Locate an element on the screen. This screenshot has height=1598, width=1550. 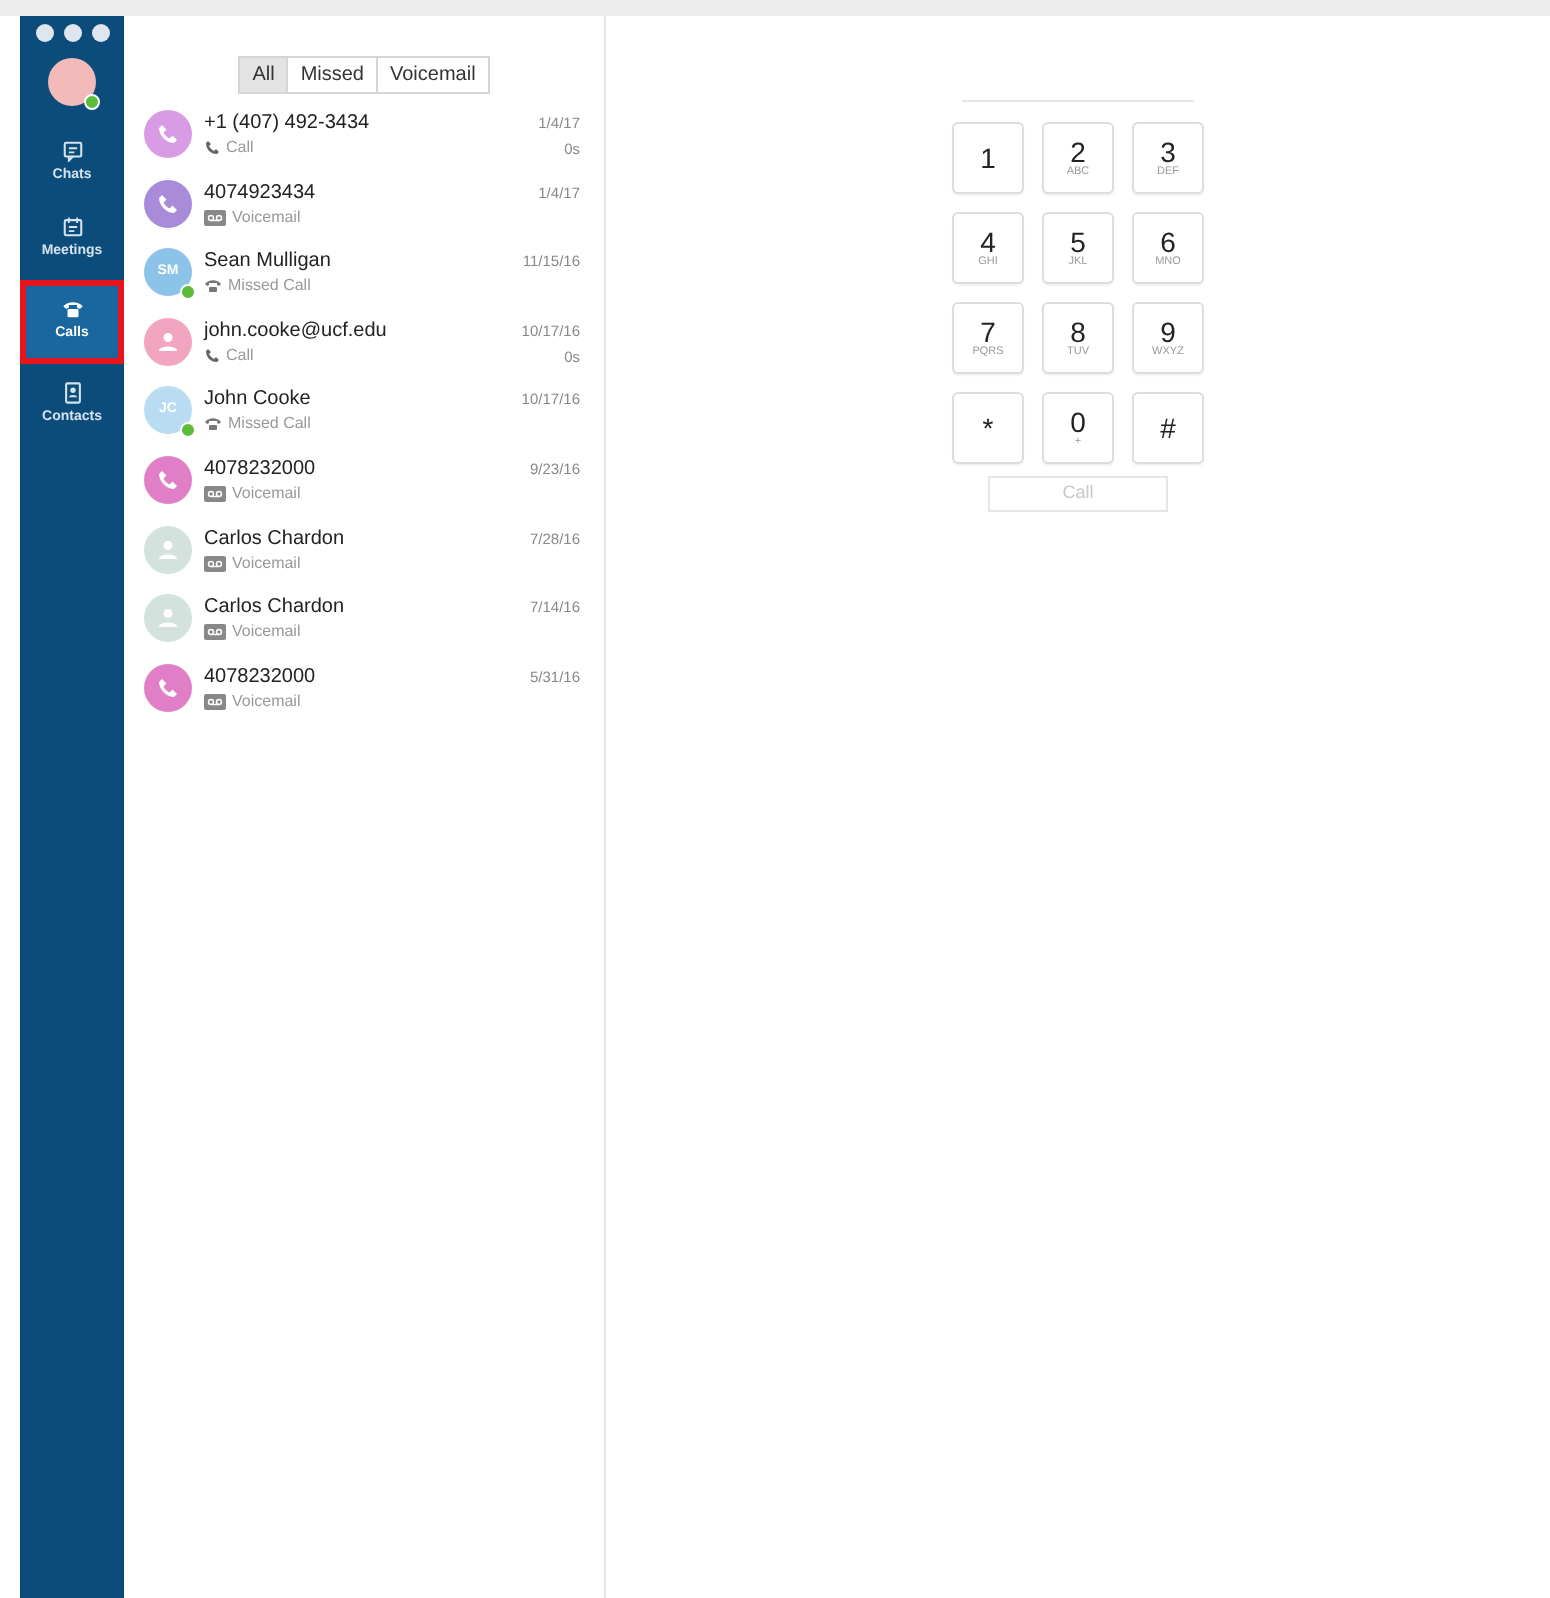
caller-name: 4074923434 is located at coordinates (261, 192).